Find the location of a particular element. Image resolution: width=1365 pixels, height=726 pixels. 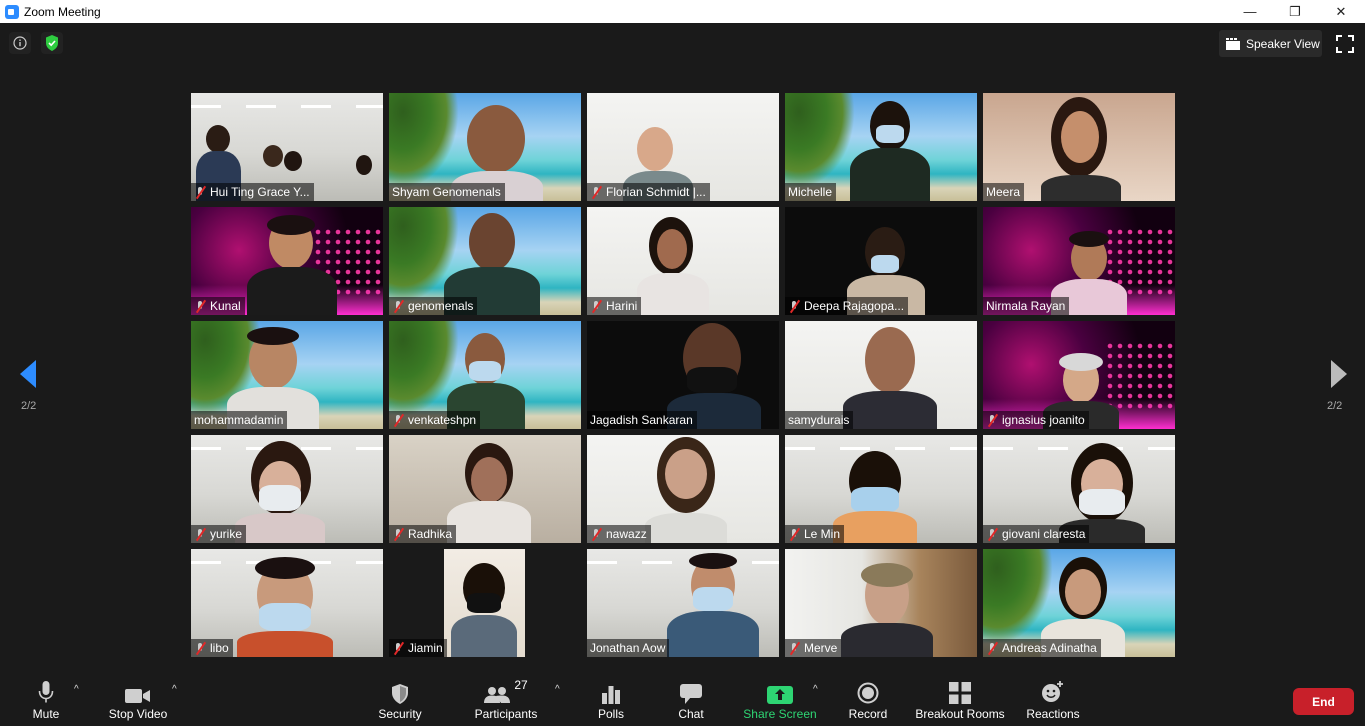

share-screen-button: Share Screen is located at coordinates (780, 696).